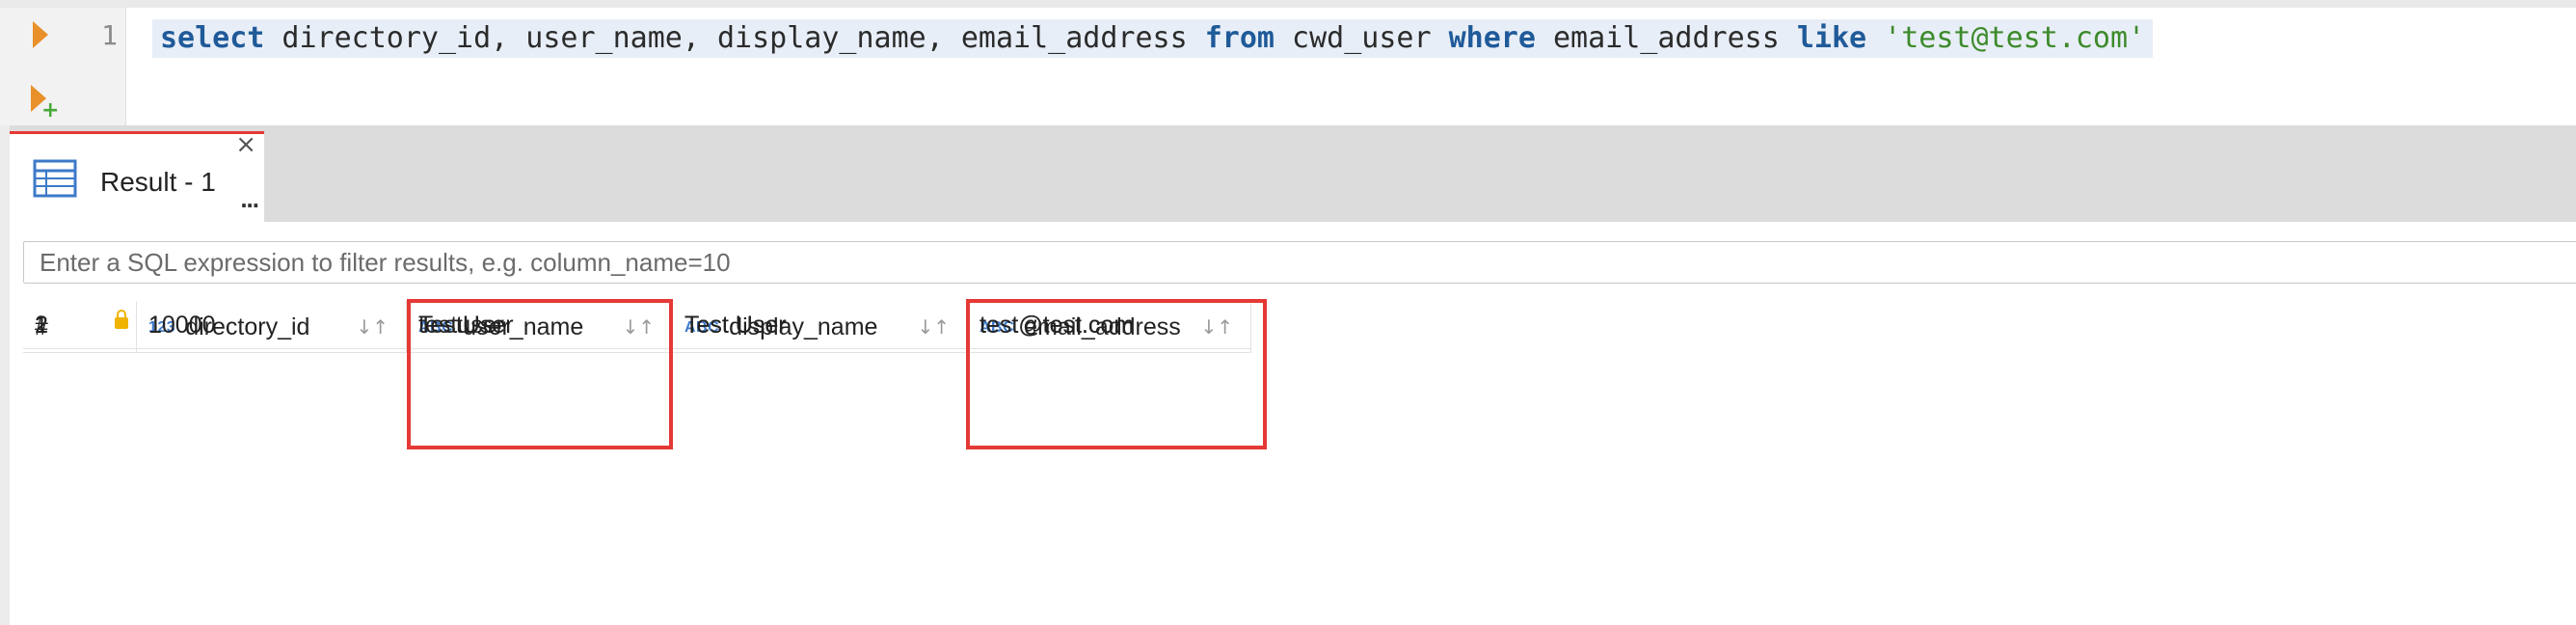  I want to click on table-cell: 1, so click(272, 325).